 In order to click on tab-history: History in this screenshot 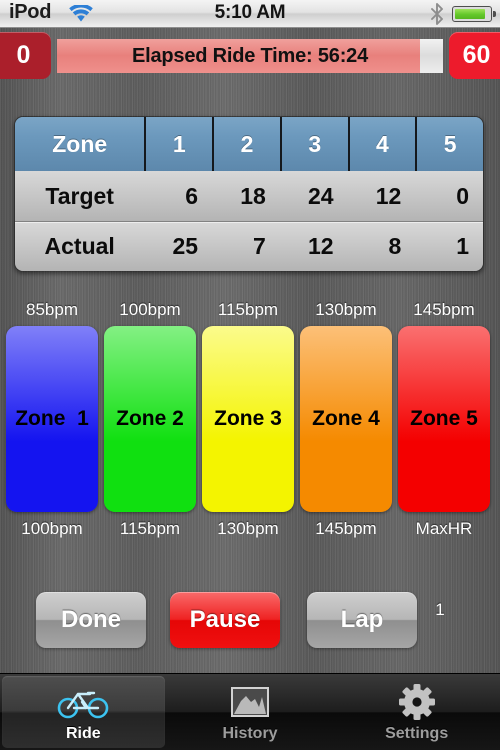, I will do `click(250, 712)`.